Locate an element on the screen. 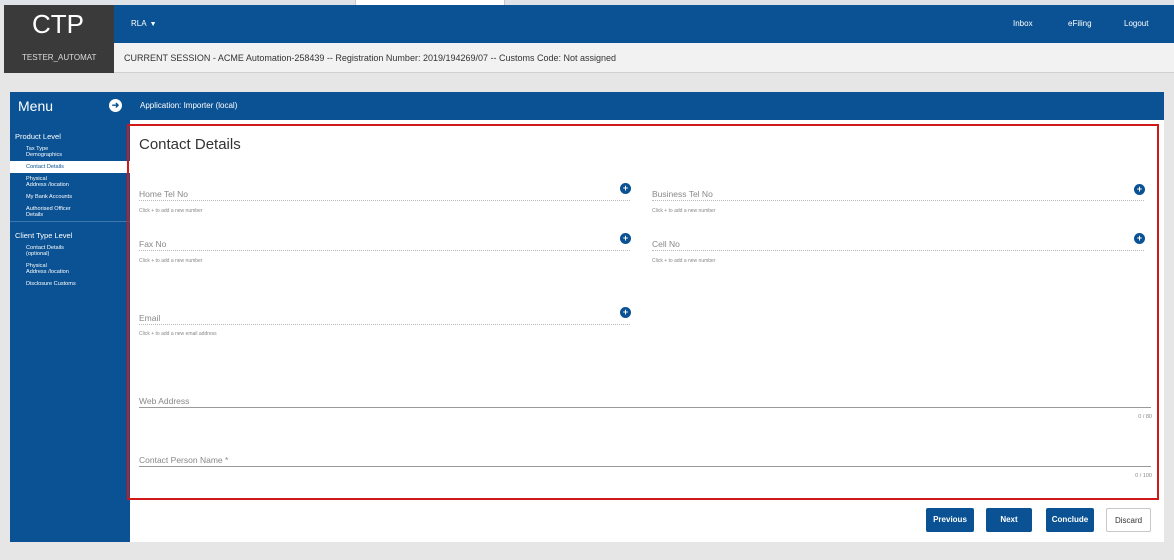 This screenshot has height=560, width=1174. page-title: Contact Details is located at coordinates (190, 144).